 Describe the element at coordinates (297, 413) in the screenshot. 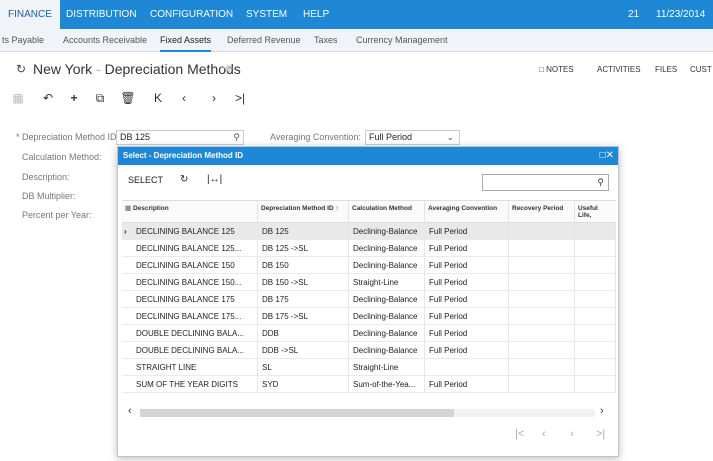

I see `scroll-thumb` at that location.